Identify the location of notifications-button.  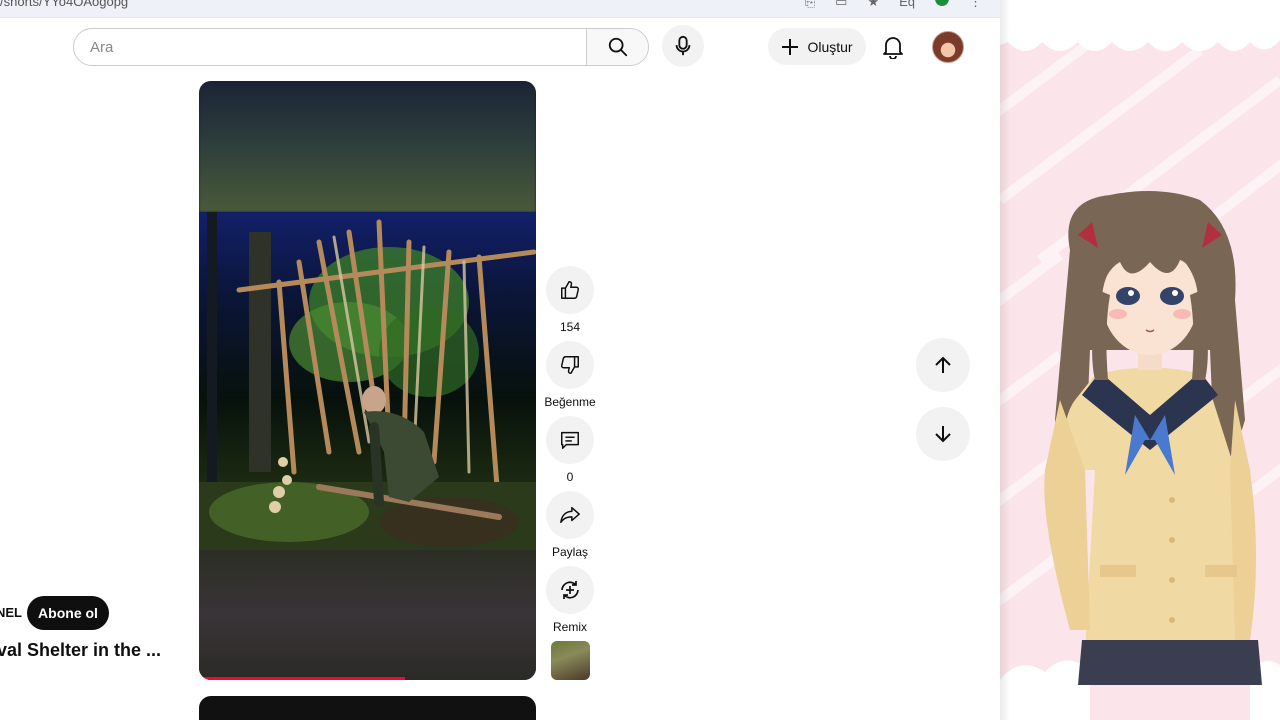
(893, 47).